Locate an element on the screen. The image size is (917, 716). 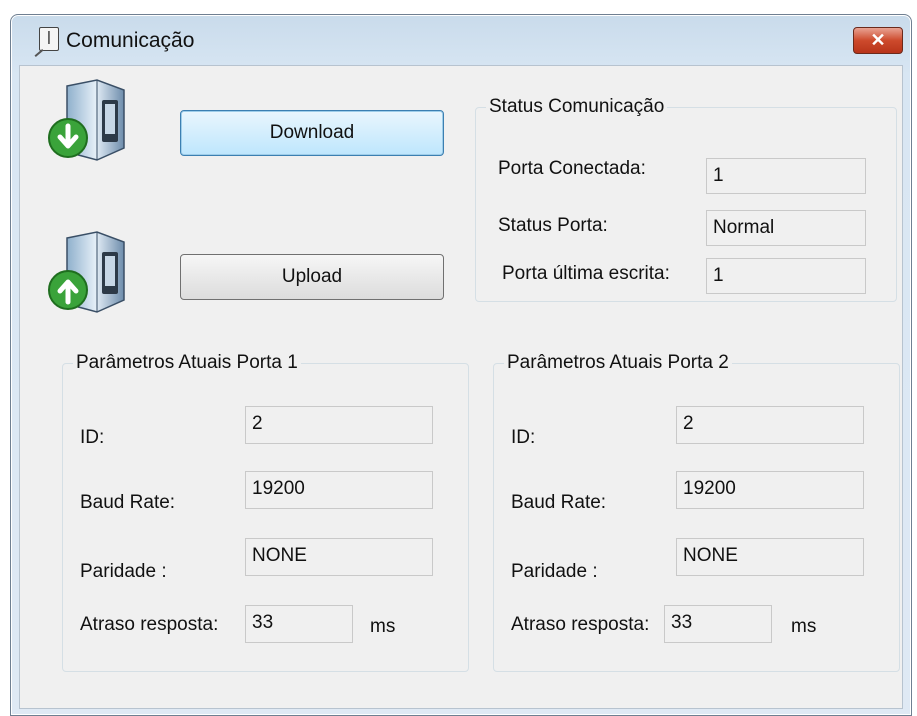
close-button: ✕ is located at coordinates (878, 40).